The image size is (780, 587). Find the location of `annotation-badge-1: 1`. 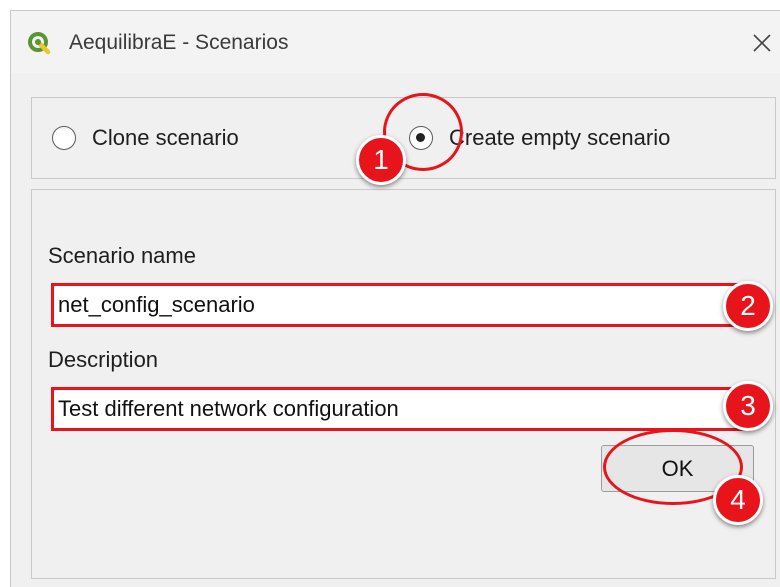

annotation-badge-1: 1 is located at coordinates (381, 160).